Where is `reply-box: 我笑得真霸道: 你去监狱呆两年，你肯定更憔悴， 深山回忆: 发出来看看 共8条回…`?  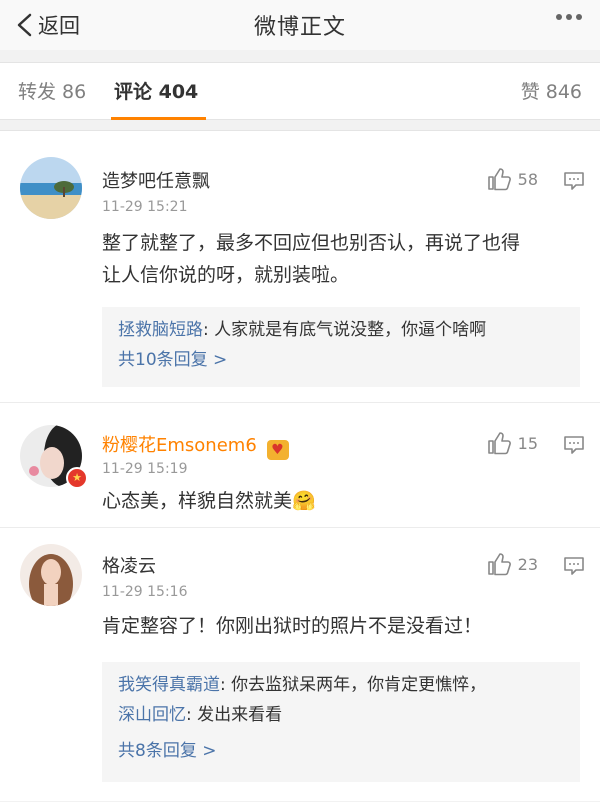
reply-box: 我笑得真霸道: 你去监狱呆两年，你肯定更憔悴， 深山回忆: 发出来看看 共8条回… is located at coordinates (341, 722).